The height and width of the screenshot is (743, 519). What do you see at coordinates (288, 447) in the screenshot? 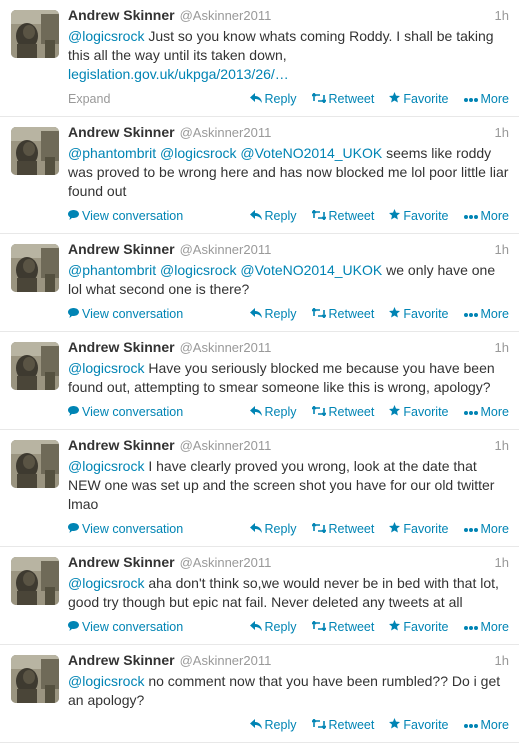
I see `tweet-header: Andrew Skinner @Askinner2011 1h` at bounding box center [288, 447].